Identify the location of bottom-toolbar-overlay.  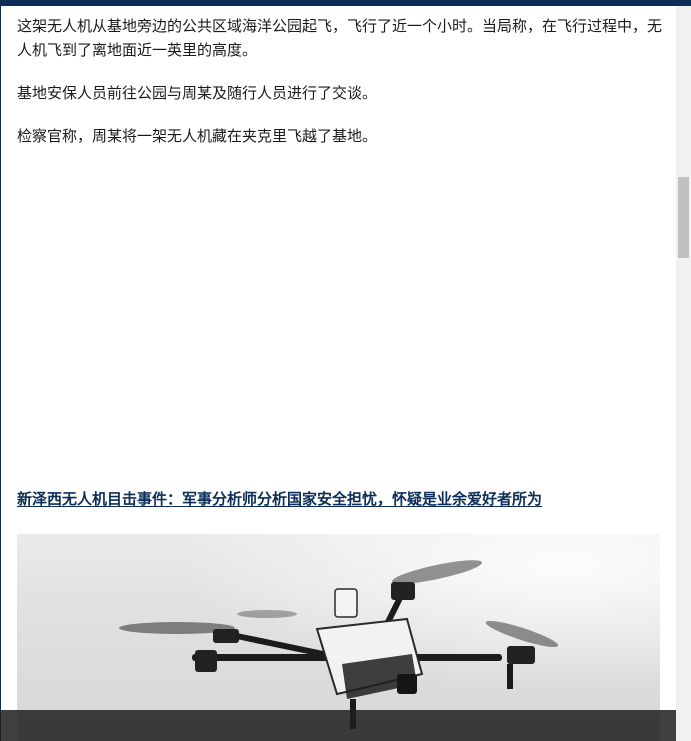
(338, 725).